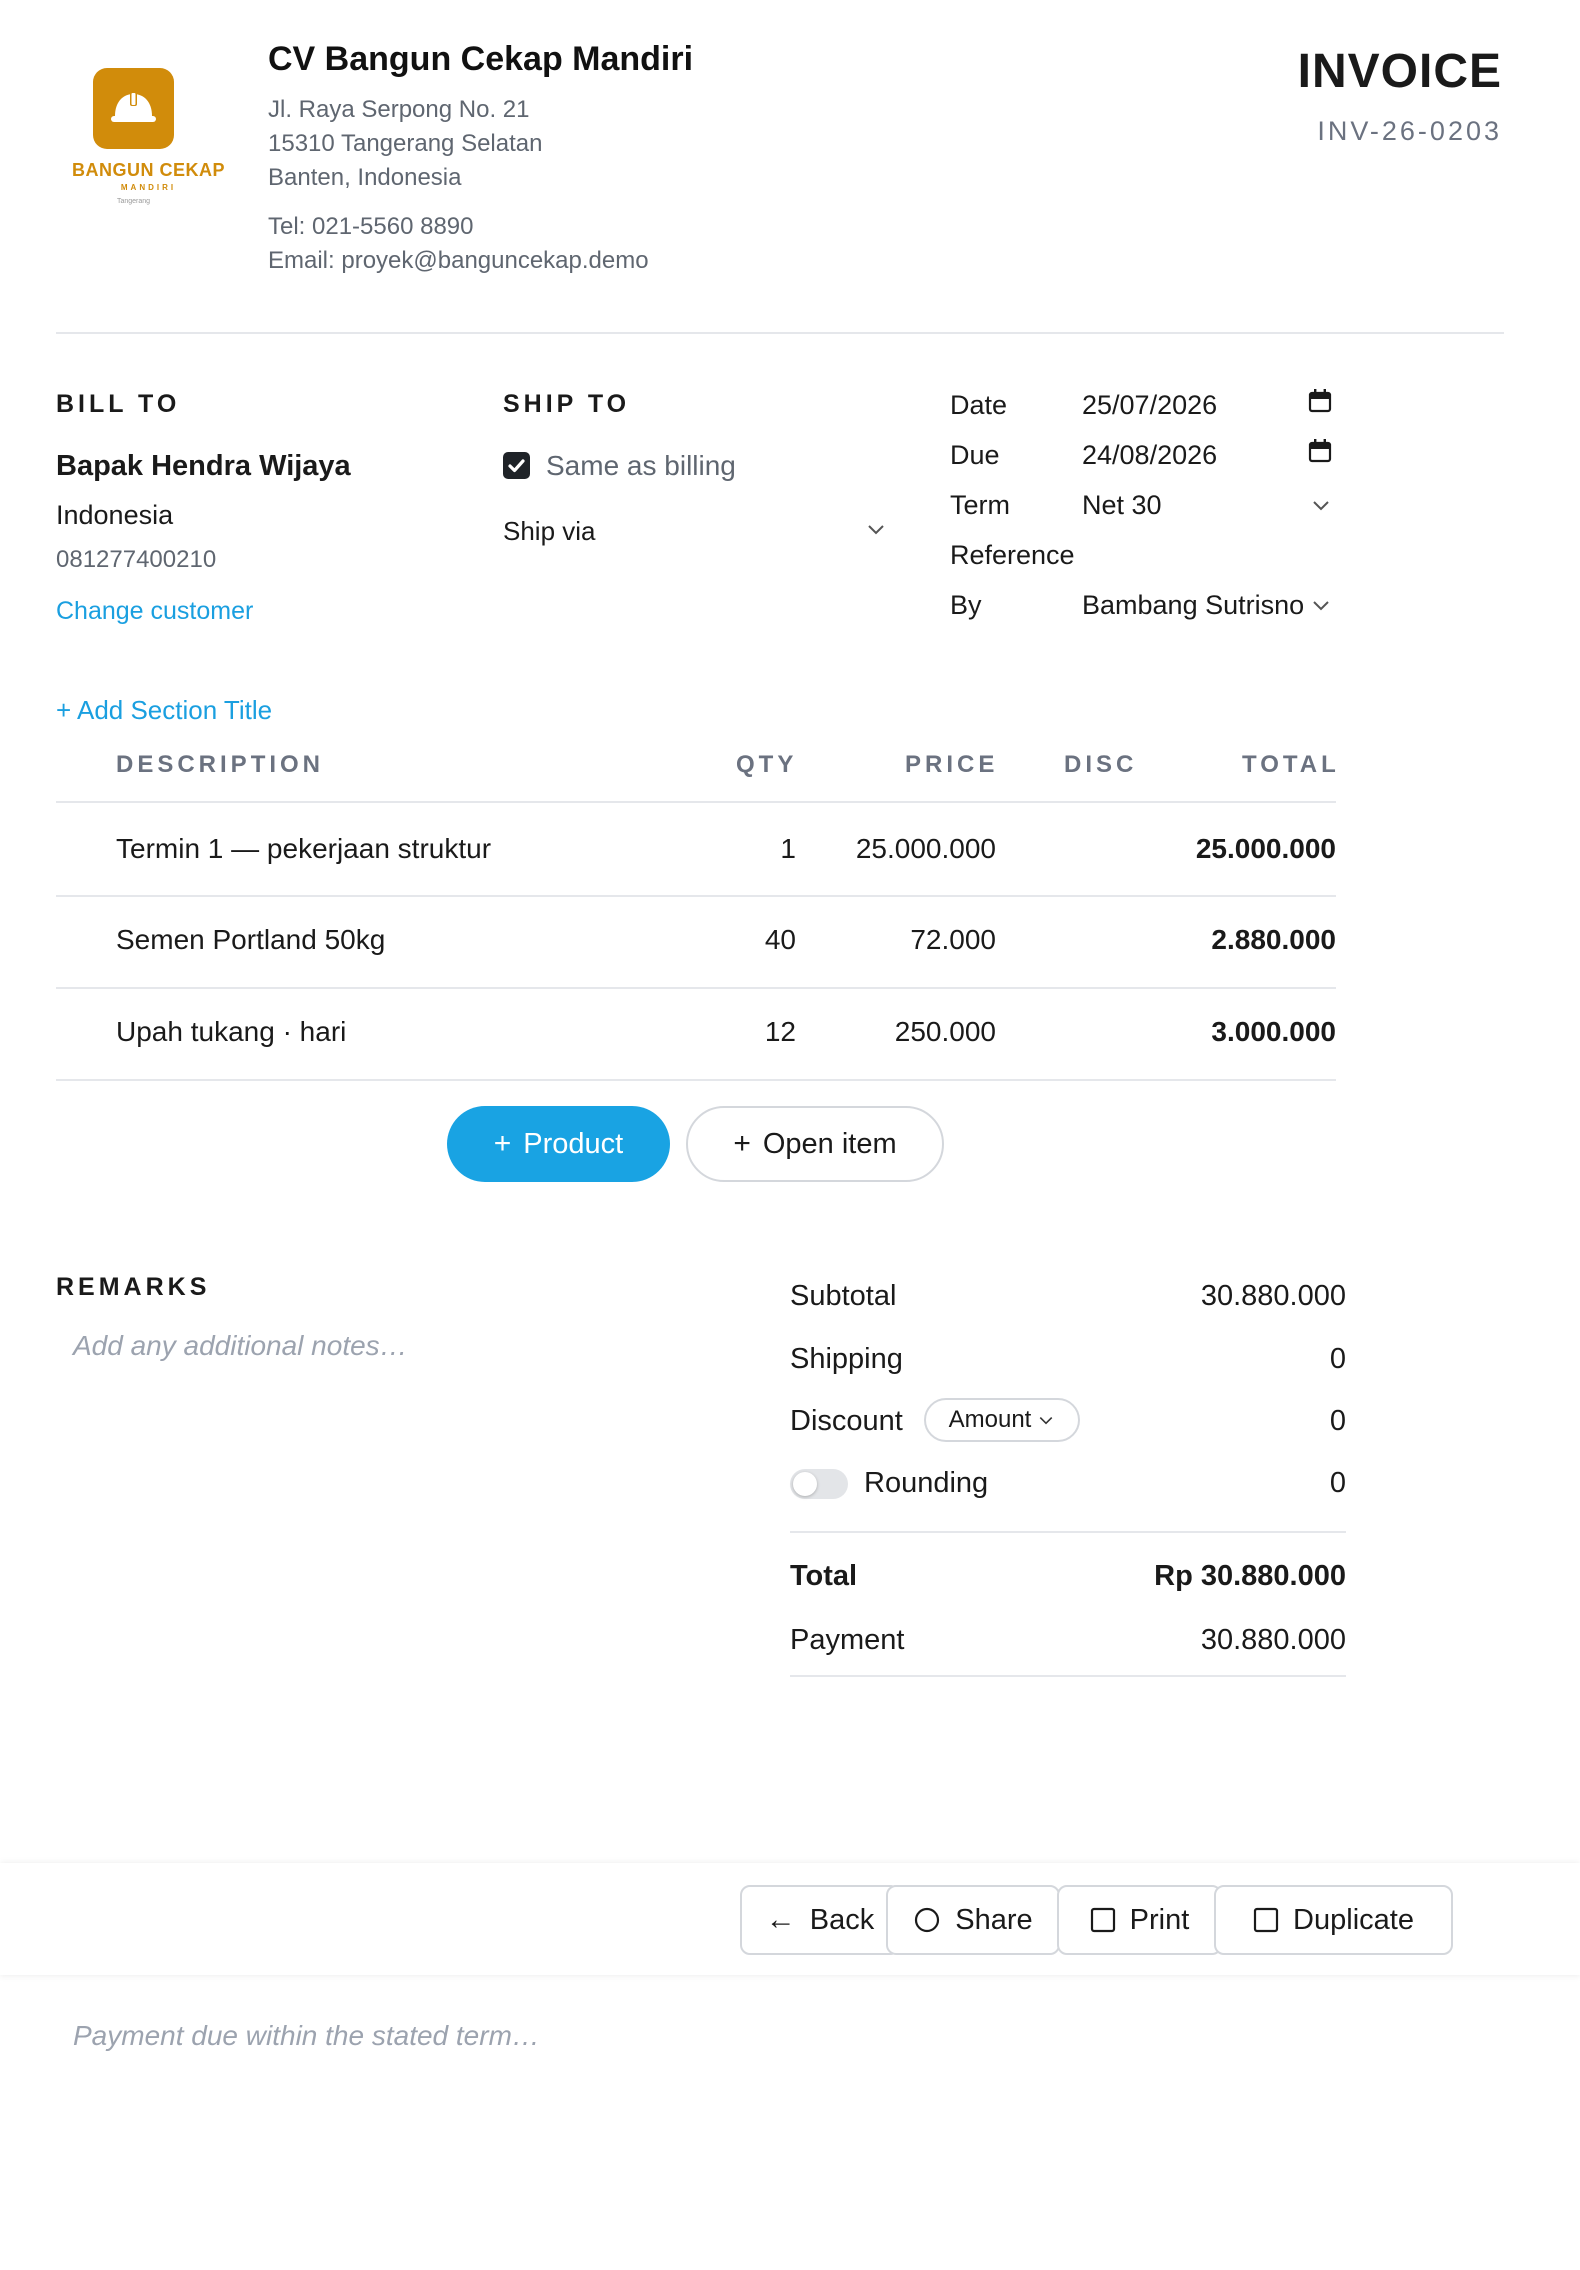  Describe the element at coordinates (842, 1919) in the screenshot. I see `back-label: Back` at that location.